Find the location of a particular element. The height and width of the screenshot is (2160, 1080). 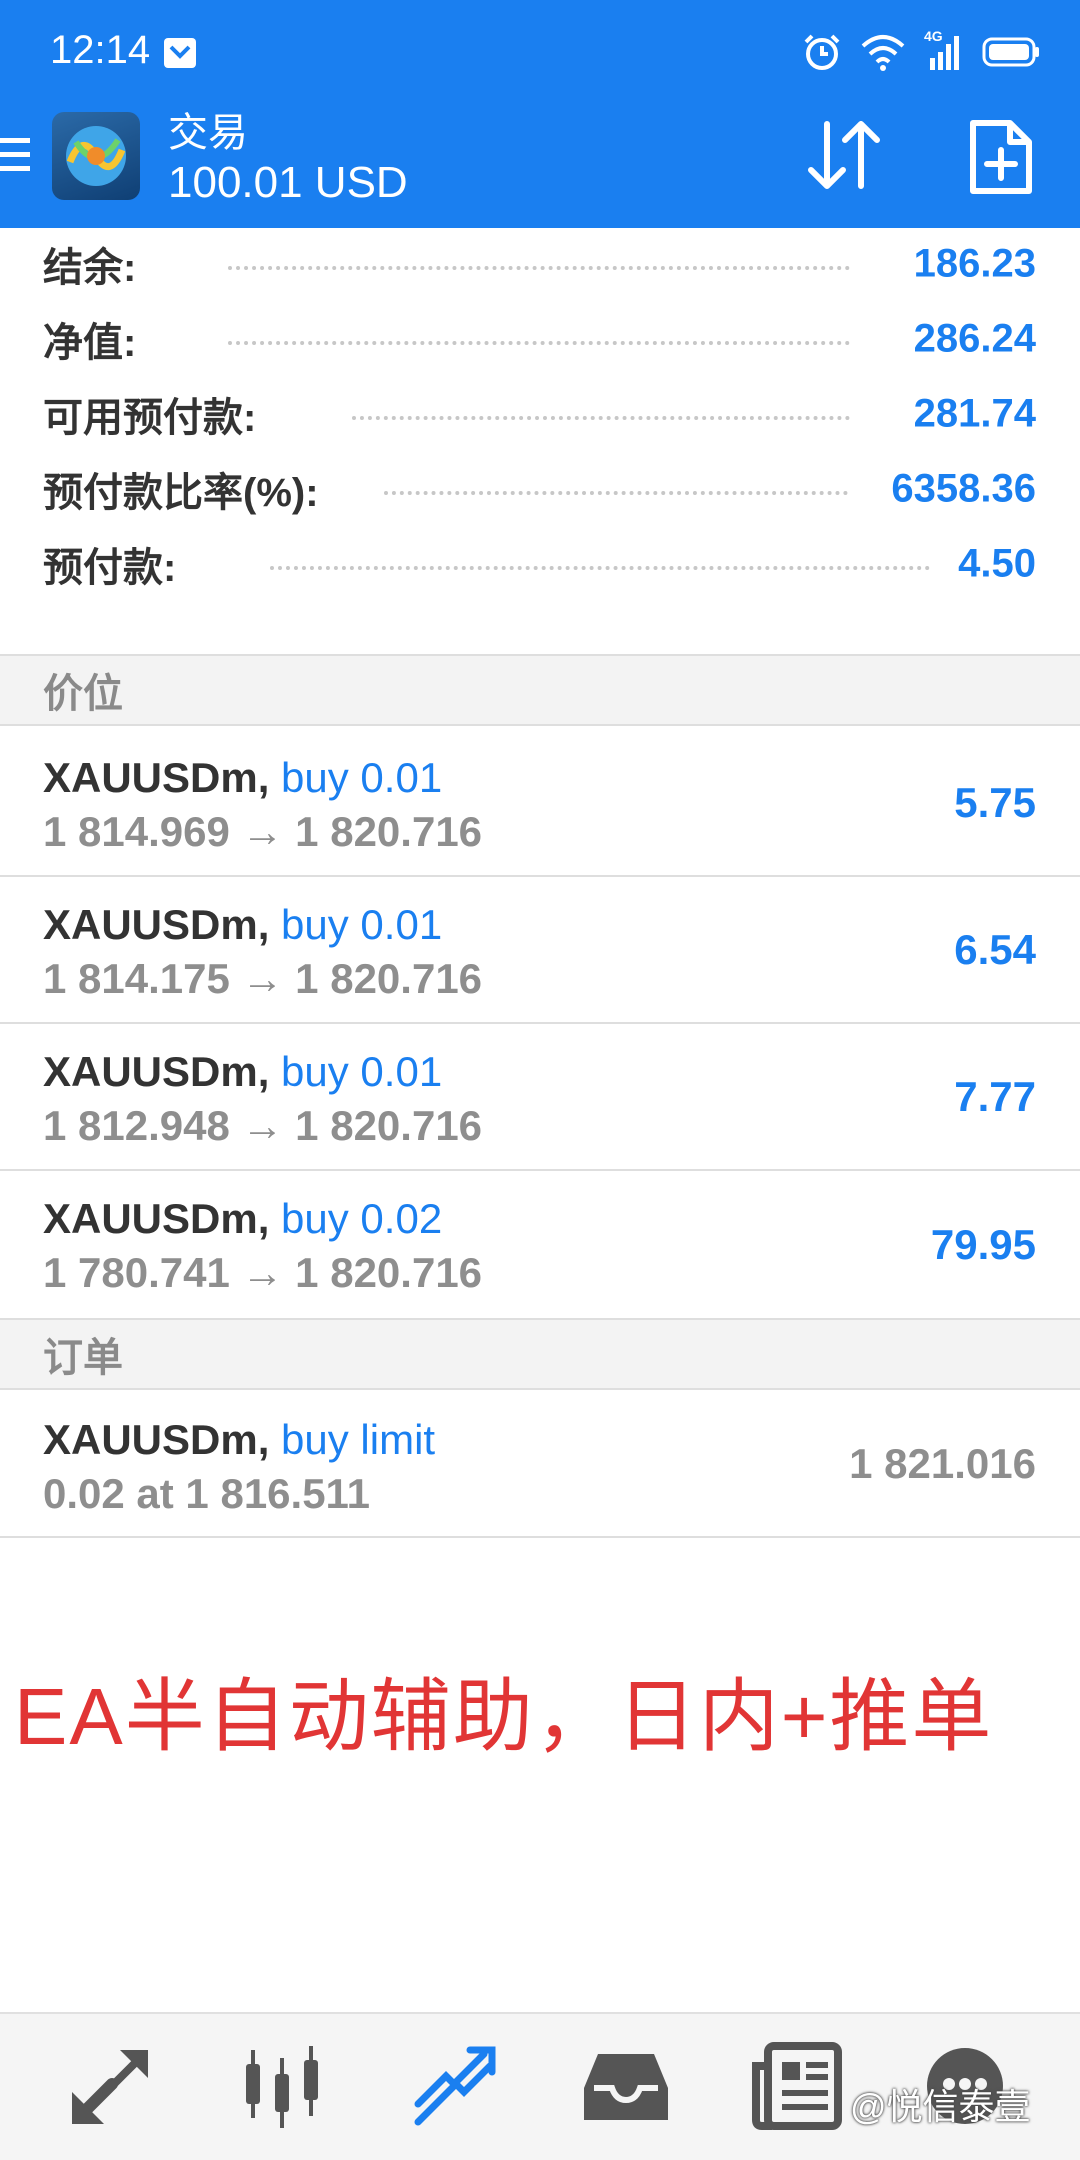

position-prices: 1 812.948 → 1 820.716 is located at coordinates (263, 1125).